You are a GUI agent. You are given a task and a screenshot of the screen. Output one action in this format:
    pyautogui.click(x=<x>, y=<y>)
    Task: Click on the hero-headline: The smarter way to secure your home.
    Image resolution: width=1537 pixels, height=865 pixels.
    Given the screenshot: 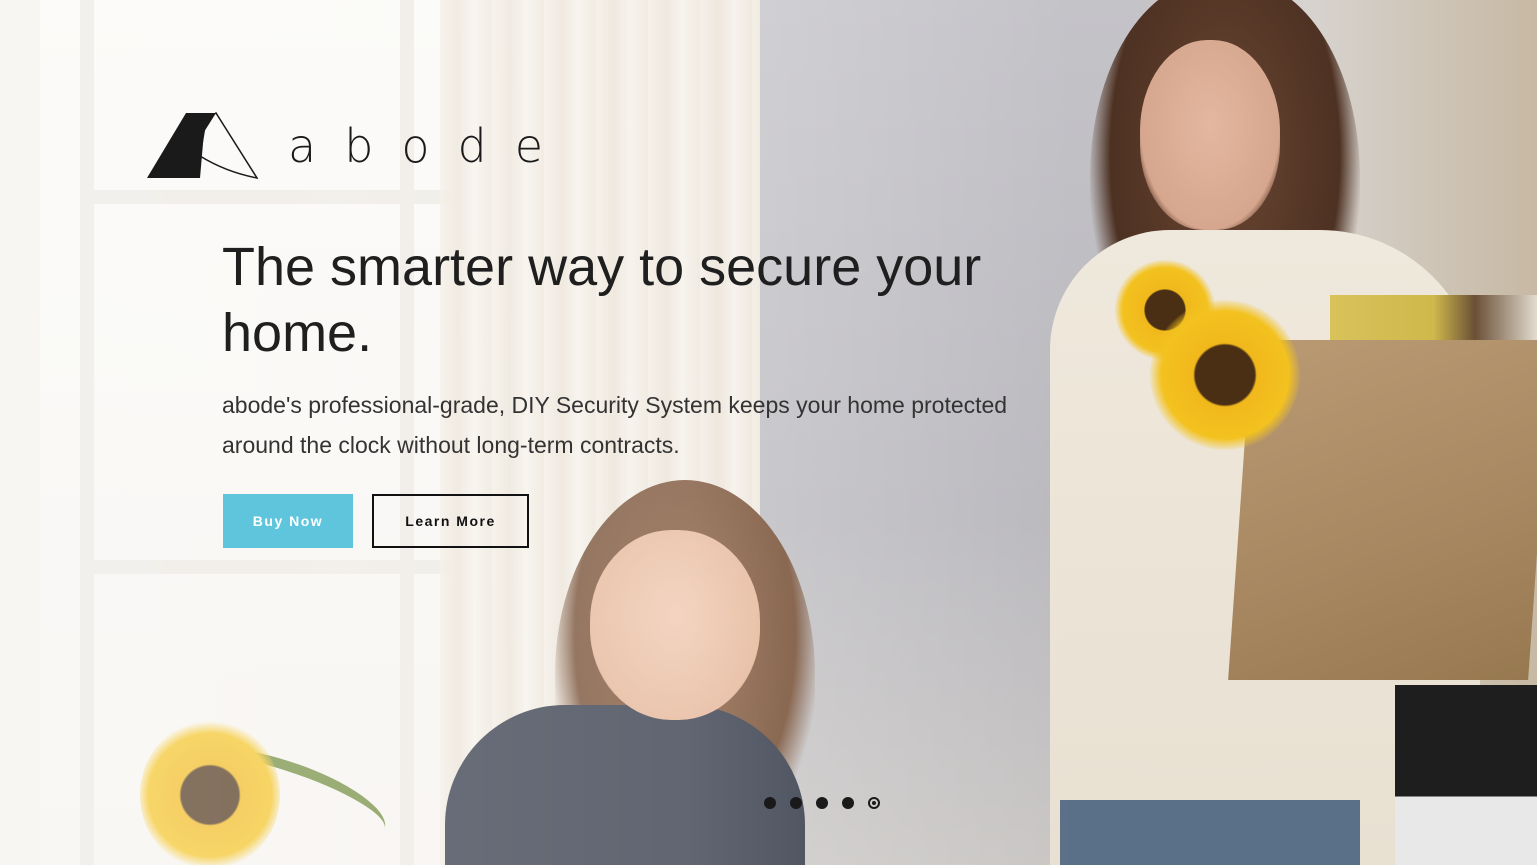 What is the action you would take?
    pyautogui.click(x=602, y=300)
    